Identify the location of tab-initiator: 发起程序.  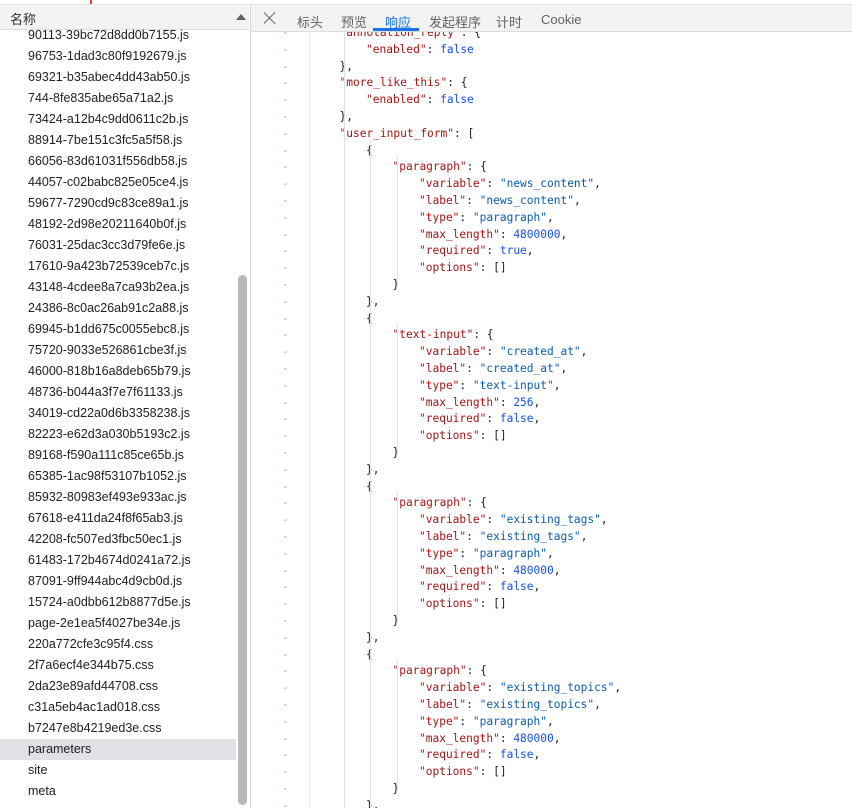
(455, 21).